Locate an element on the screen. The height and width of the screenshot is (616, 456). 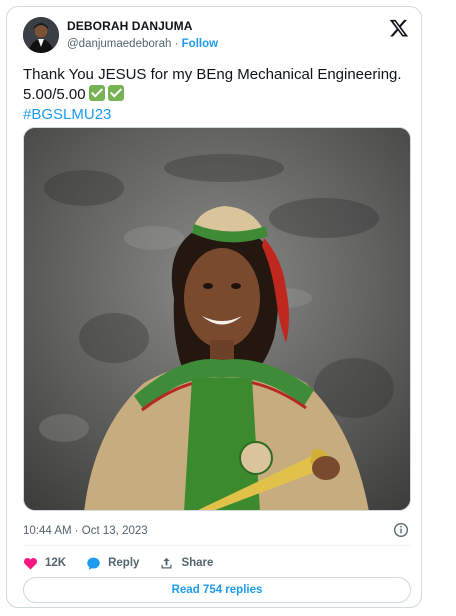
hashtag-link: #BGSLMU23 is located at coordinates (218, 115).